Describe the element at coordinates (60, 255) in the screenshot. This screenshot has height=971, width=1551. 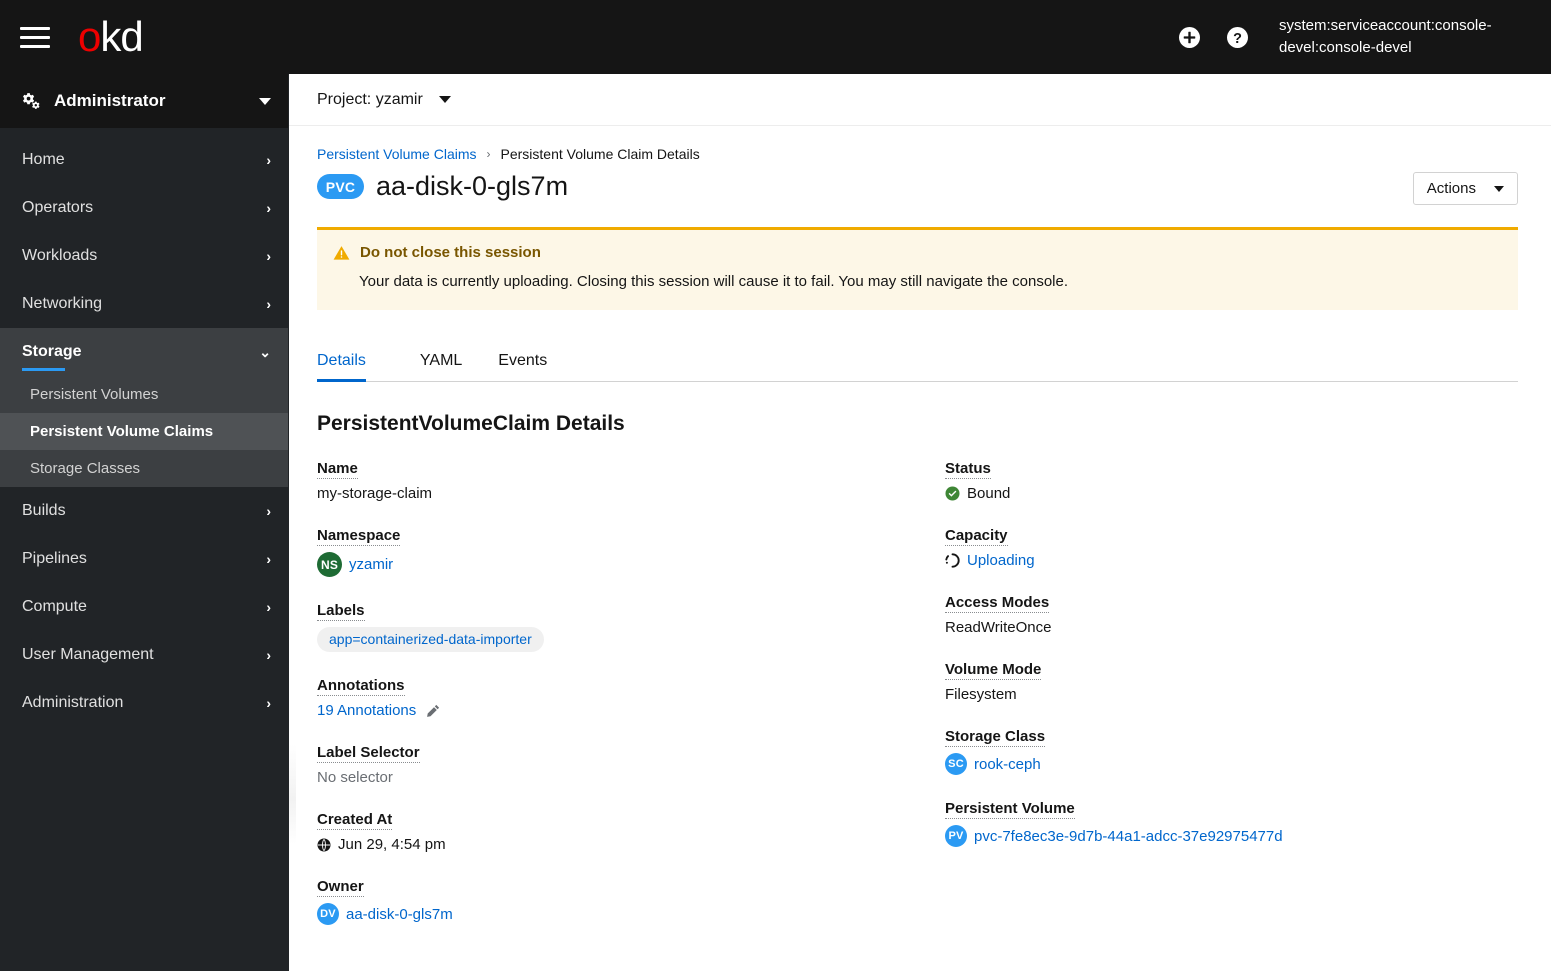
I see `sidebar-item-label: Workloads` at that location.